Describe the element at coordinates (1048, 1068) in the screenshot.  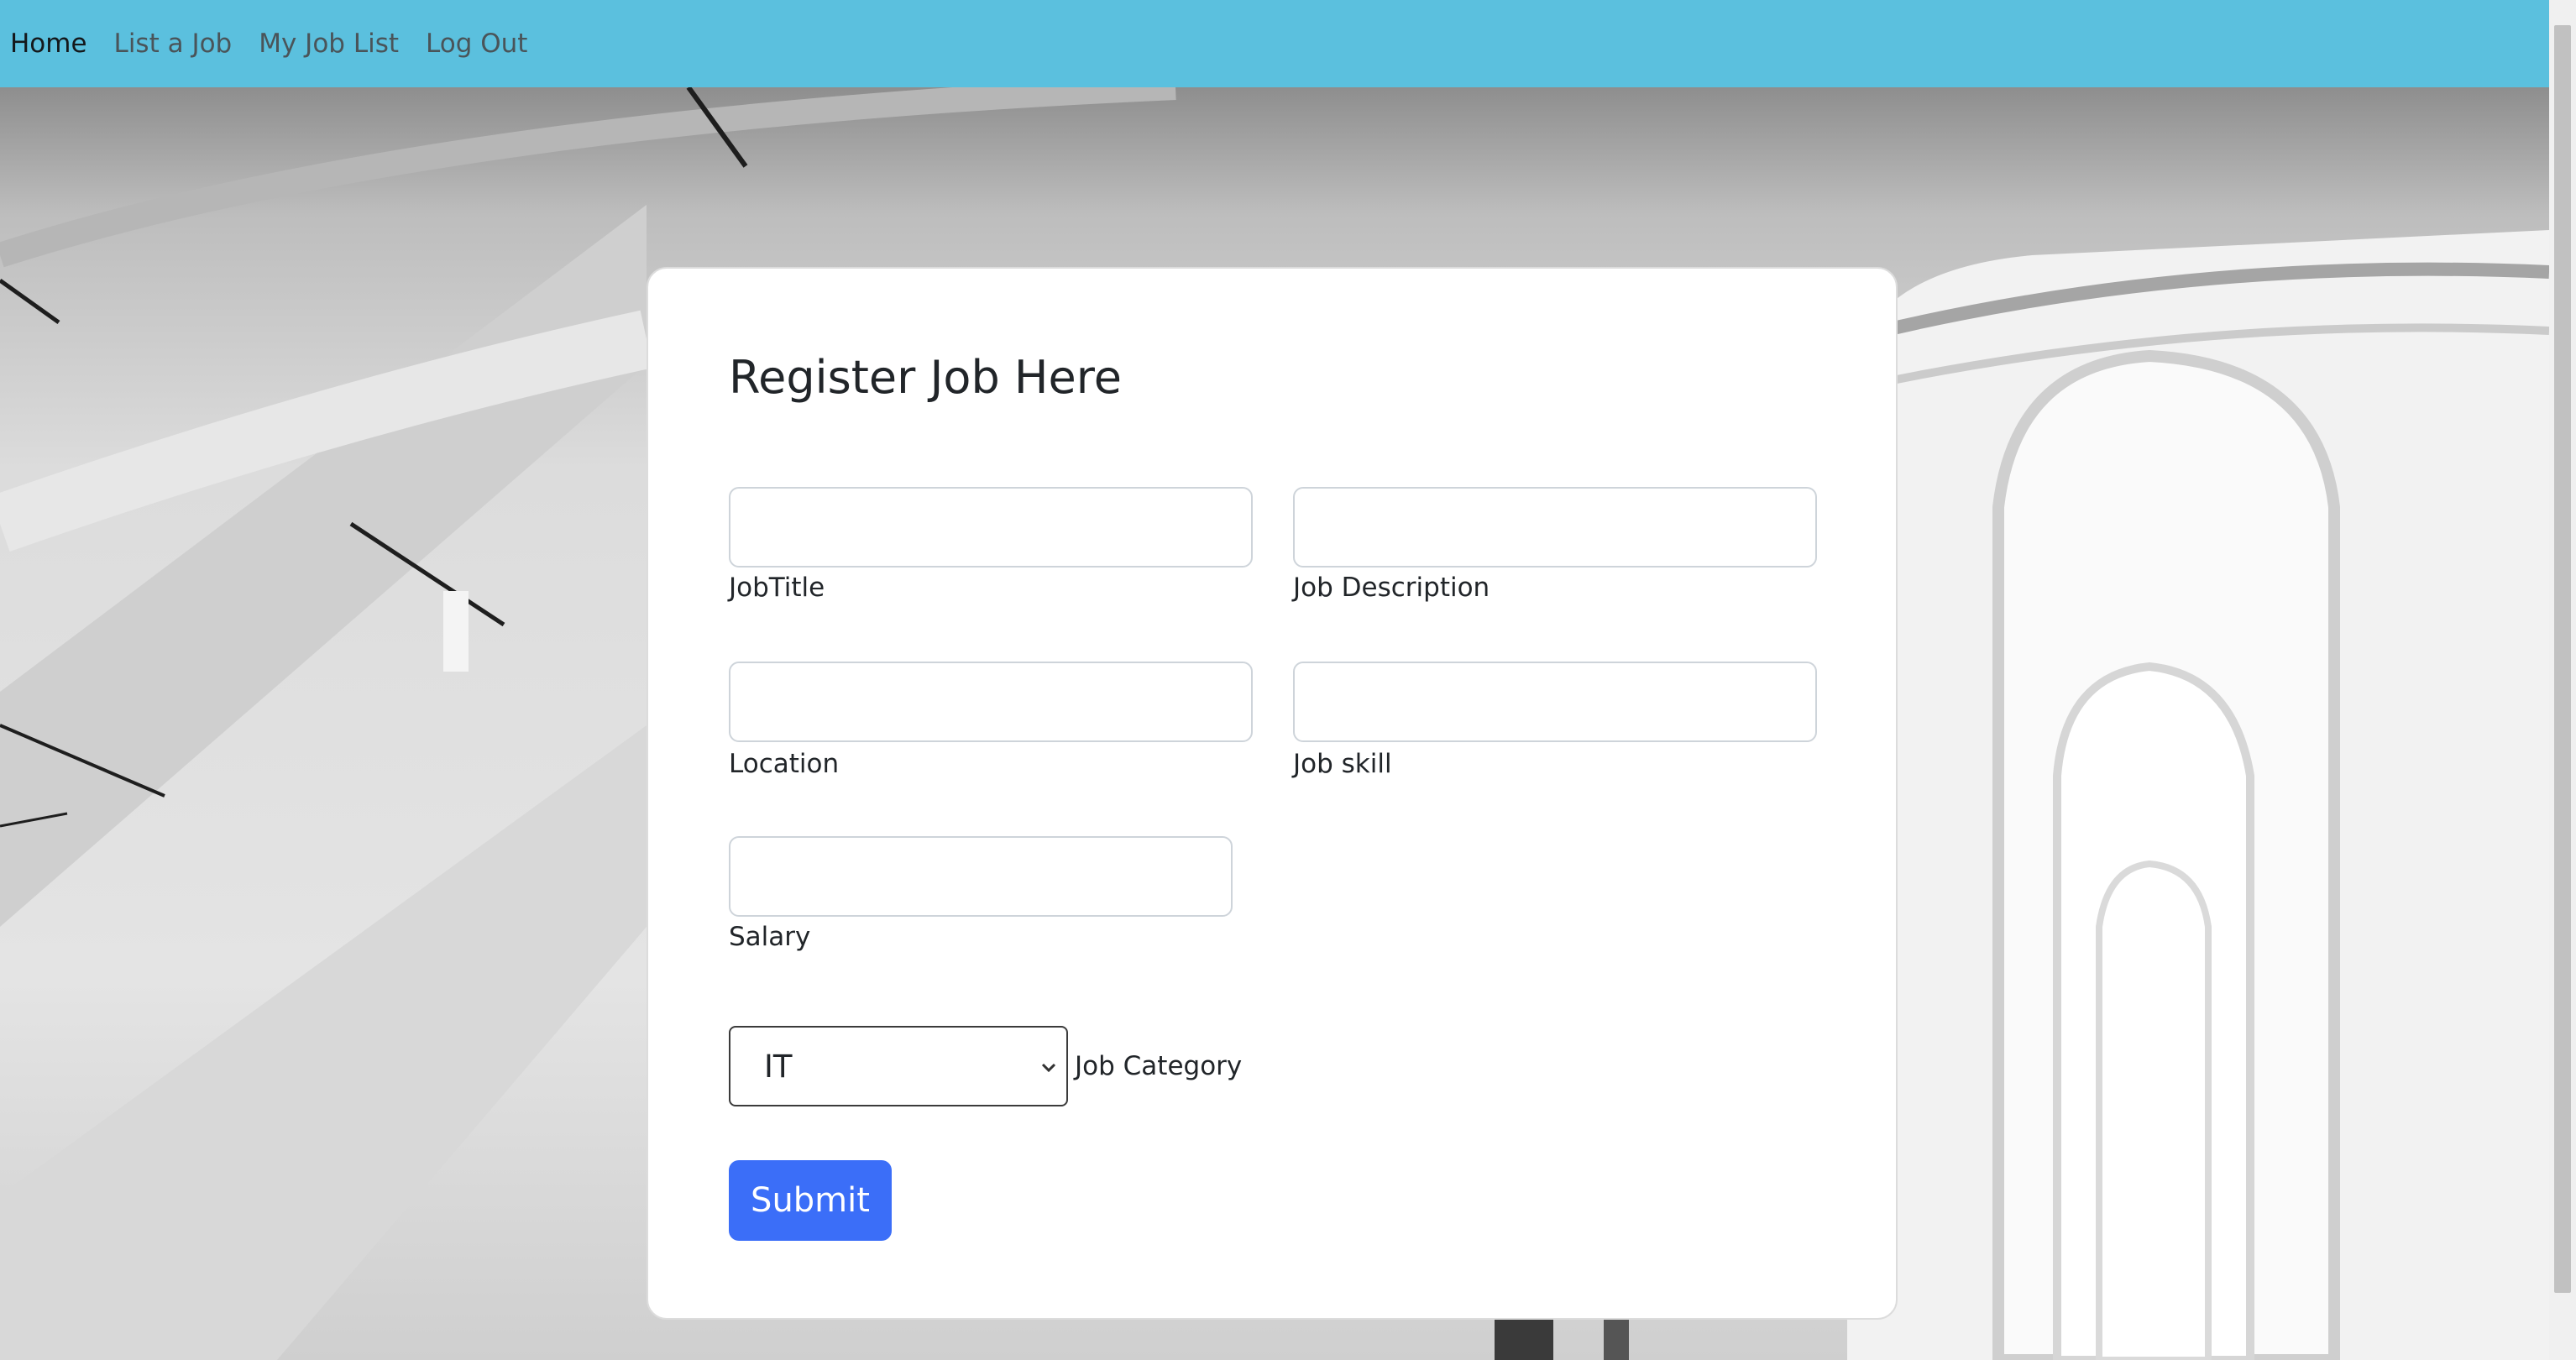
I see `chevron-down-icon` at that location.